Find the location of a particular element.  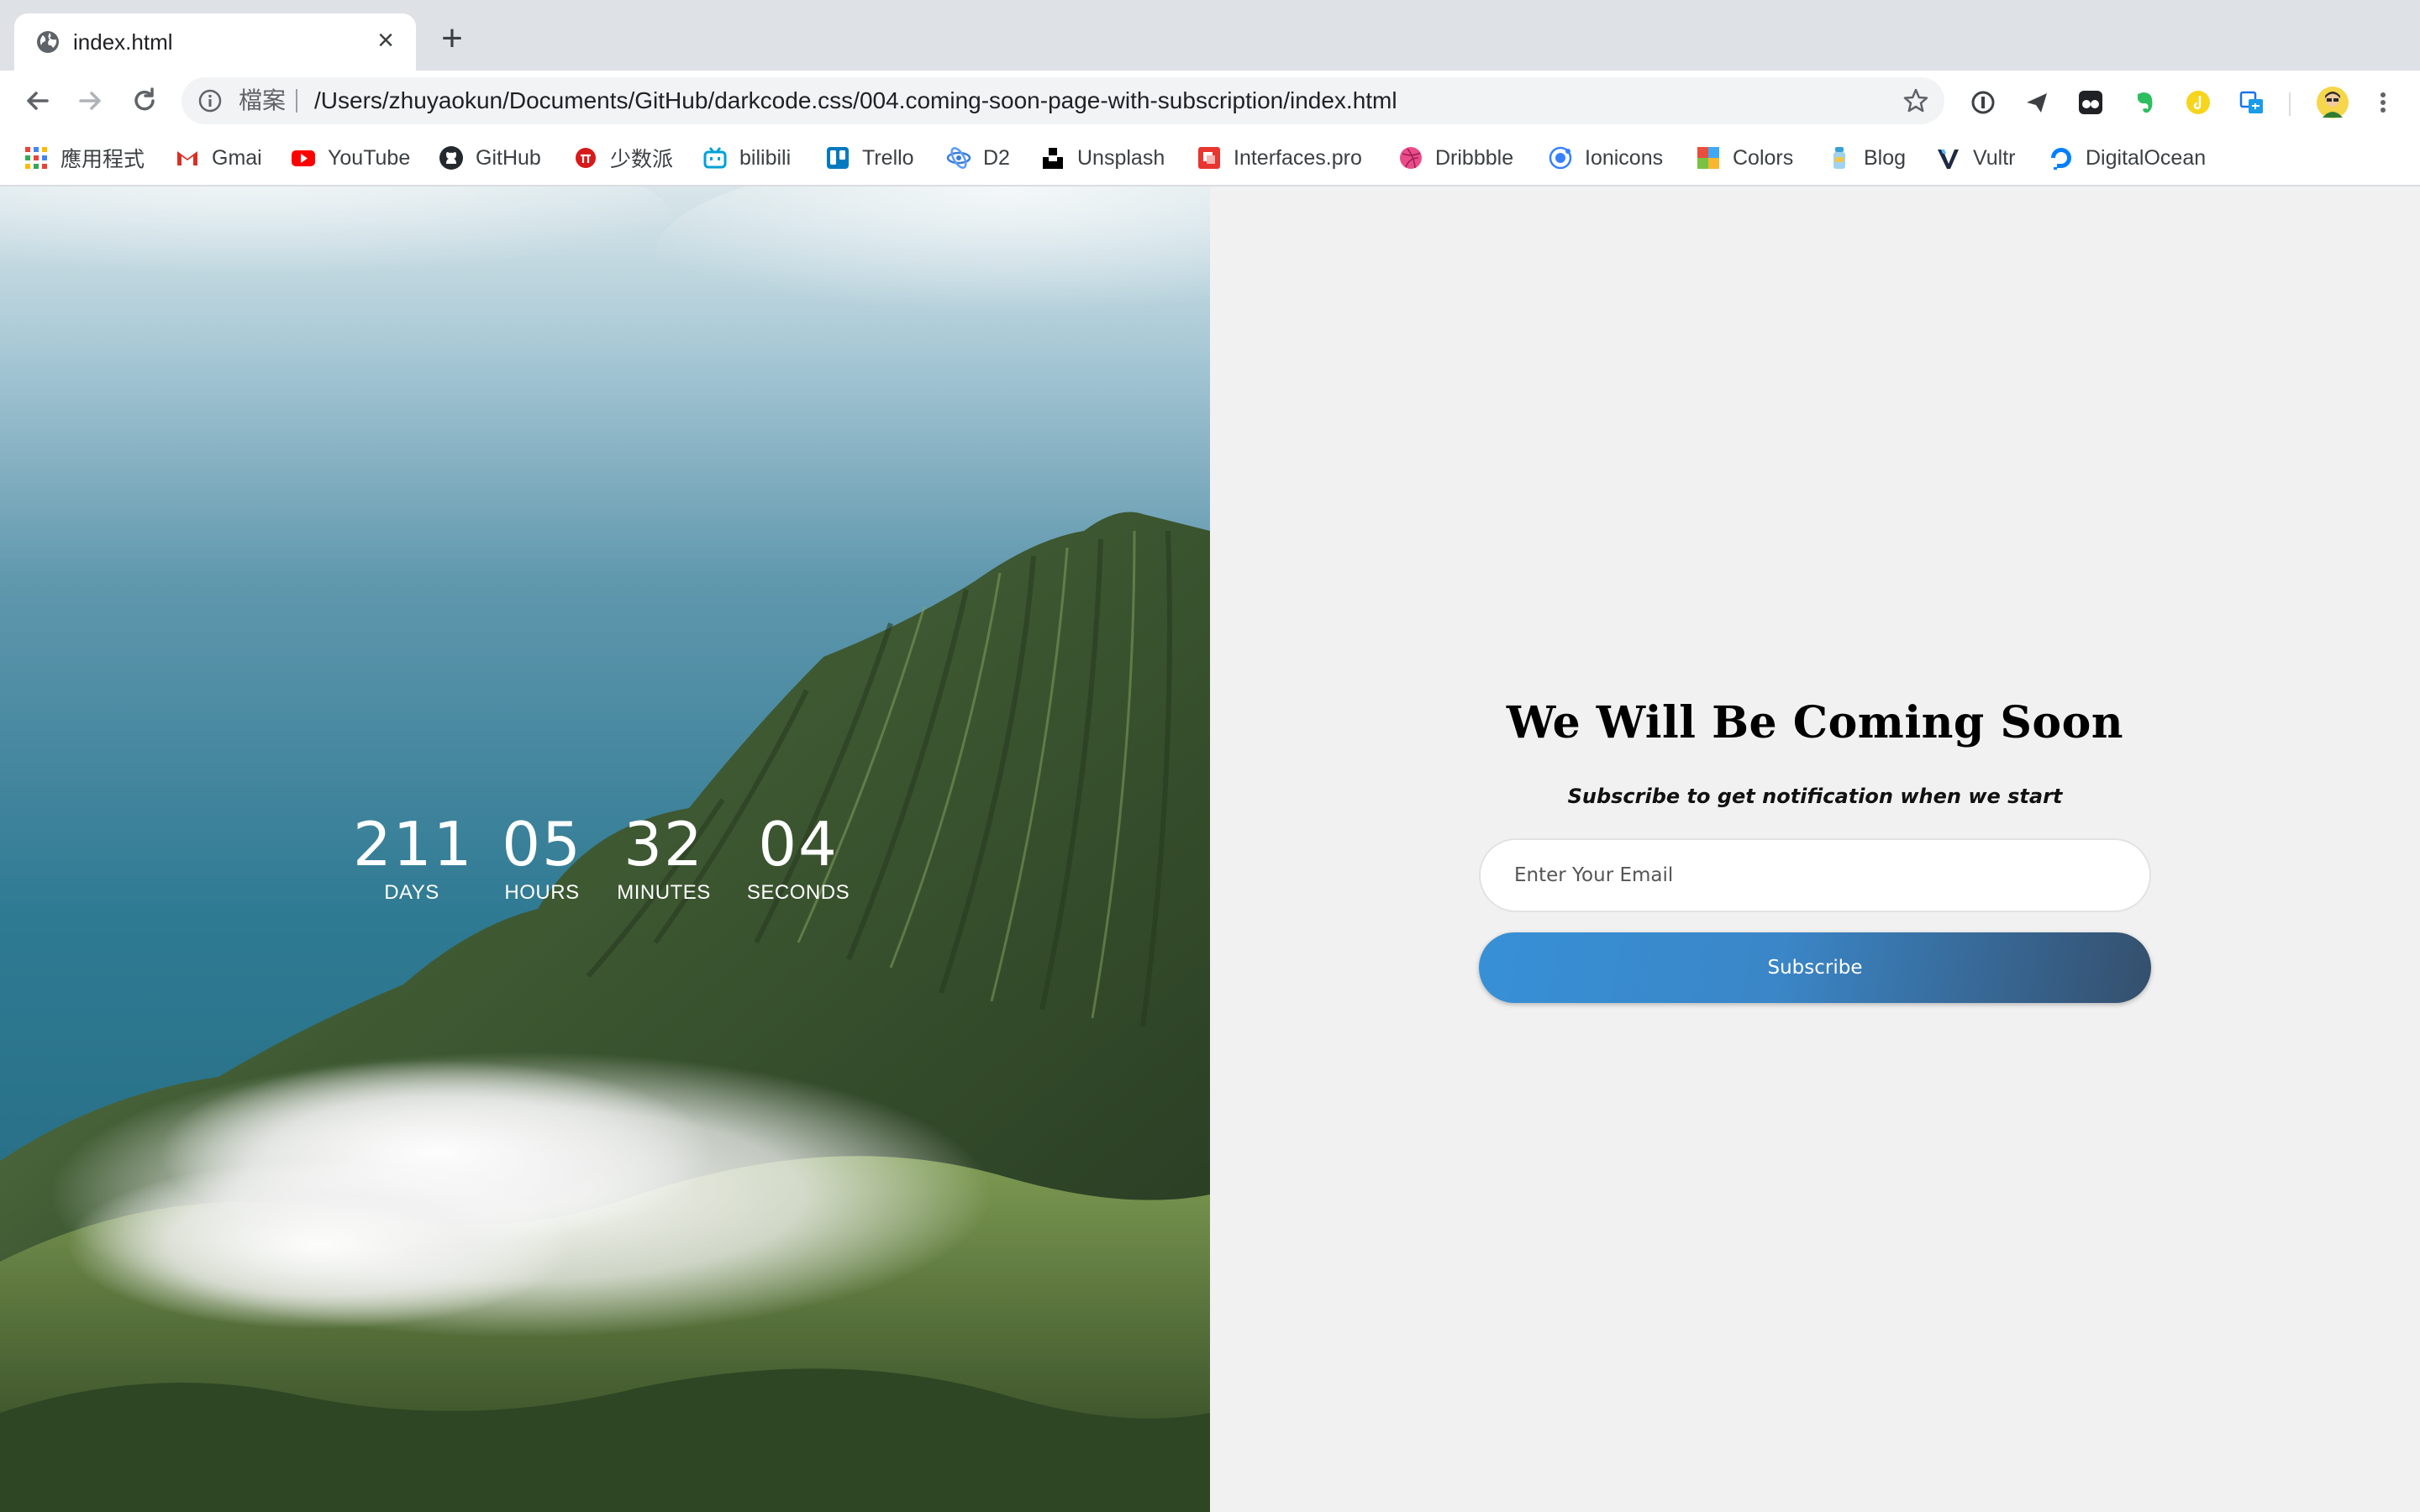

d2-icon is located at coordinates (959, 158).